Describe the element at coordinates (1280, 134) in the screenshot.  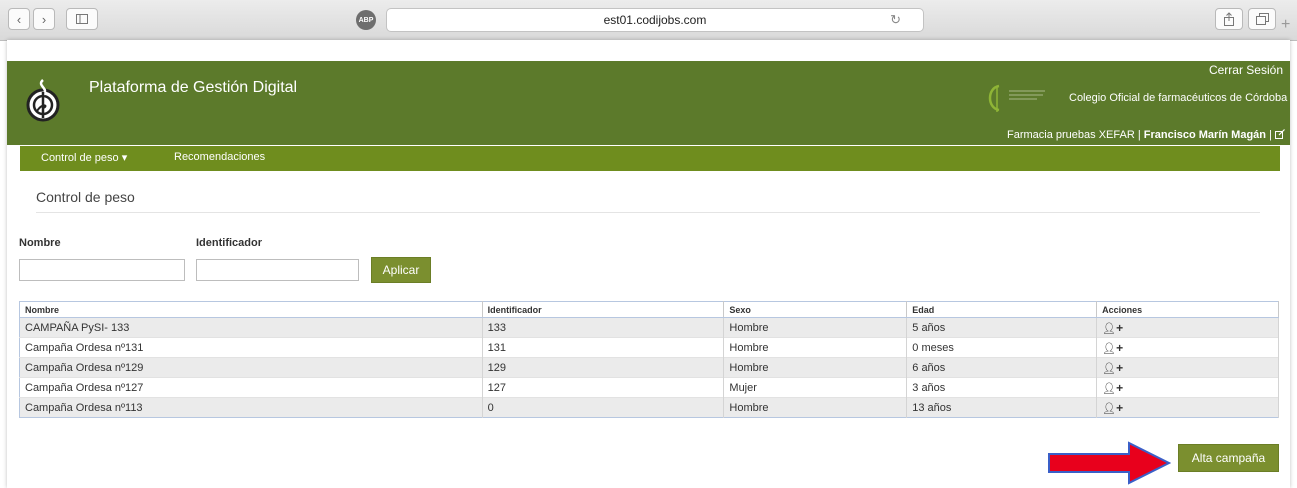
I see `edit-icon` at that location.